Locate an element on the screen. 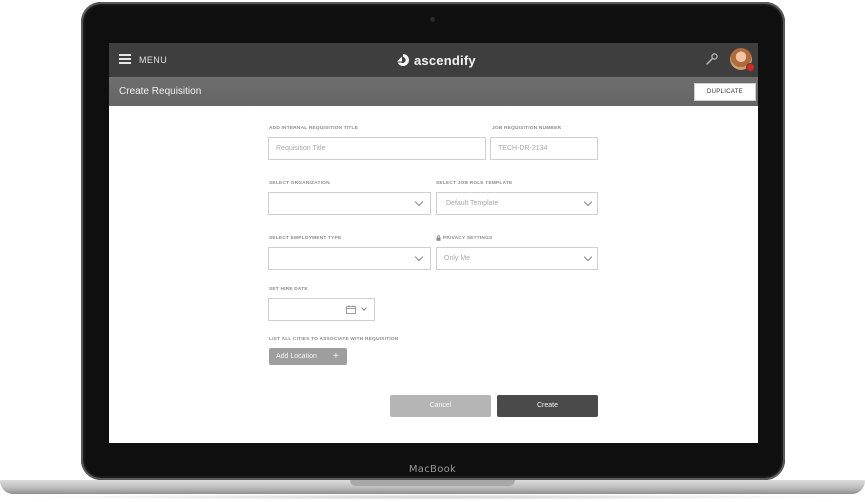 This screenshot has width=865, height=502. duplicate-button: DUPLICATE is located at coordinates (725, 92).